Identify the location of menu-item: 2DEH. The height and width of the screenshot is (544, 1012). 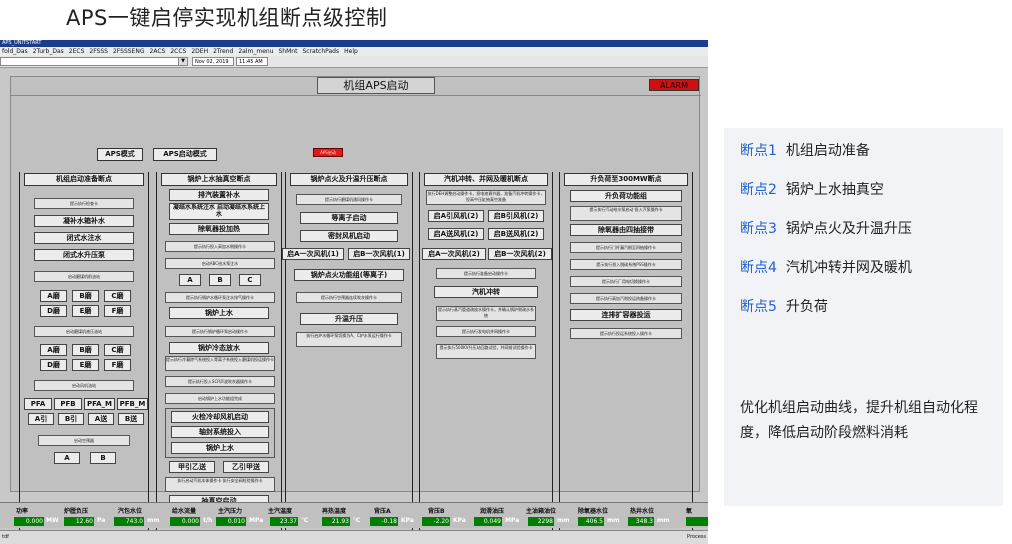
(199, 51).